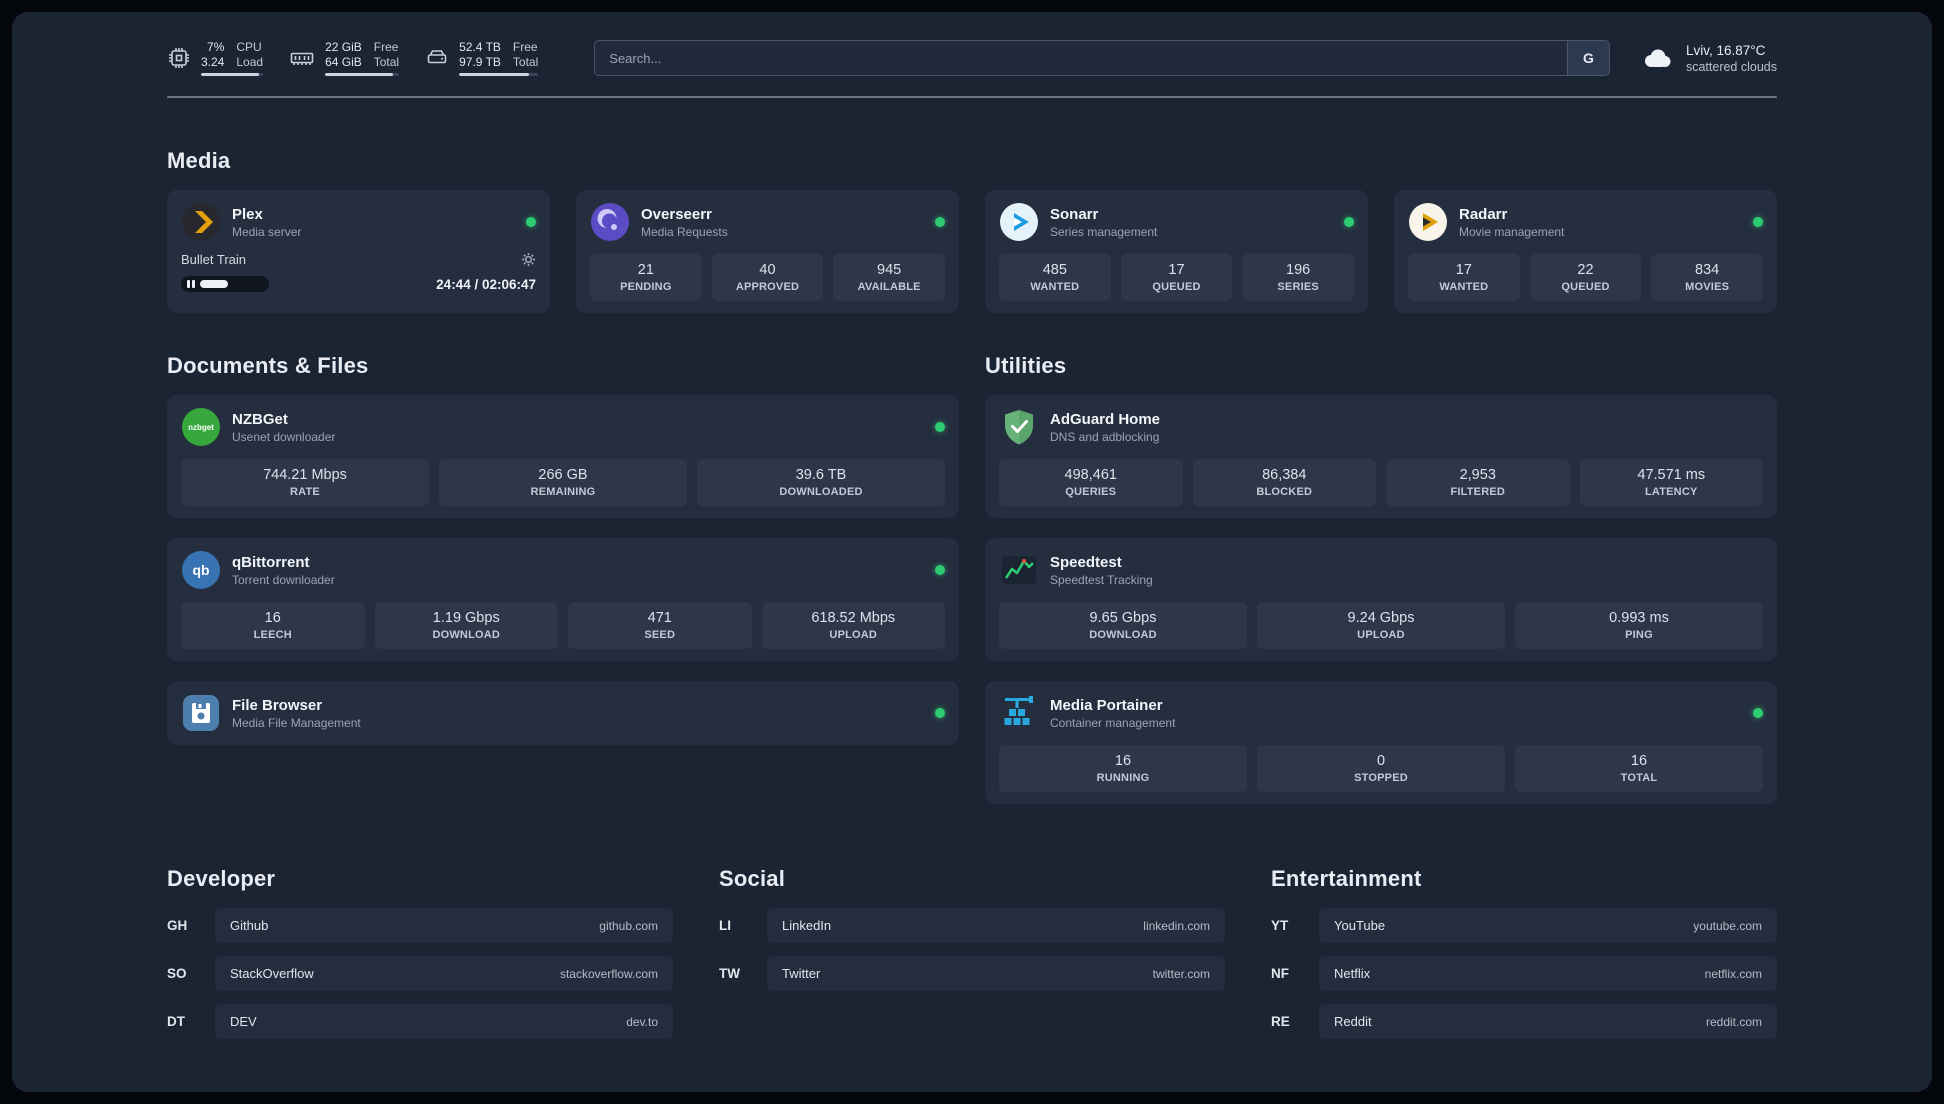 The width and height of the screenshot is (1944, 1104). What do you see at coordinates (972, 97) in the screenshot?
I see `topbar-divider` at bounding box center [972, 97].